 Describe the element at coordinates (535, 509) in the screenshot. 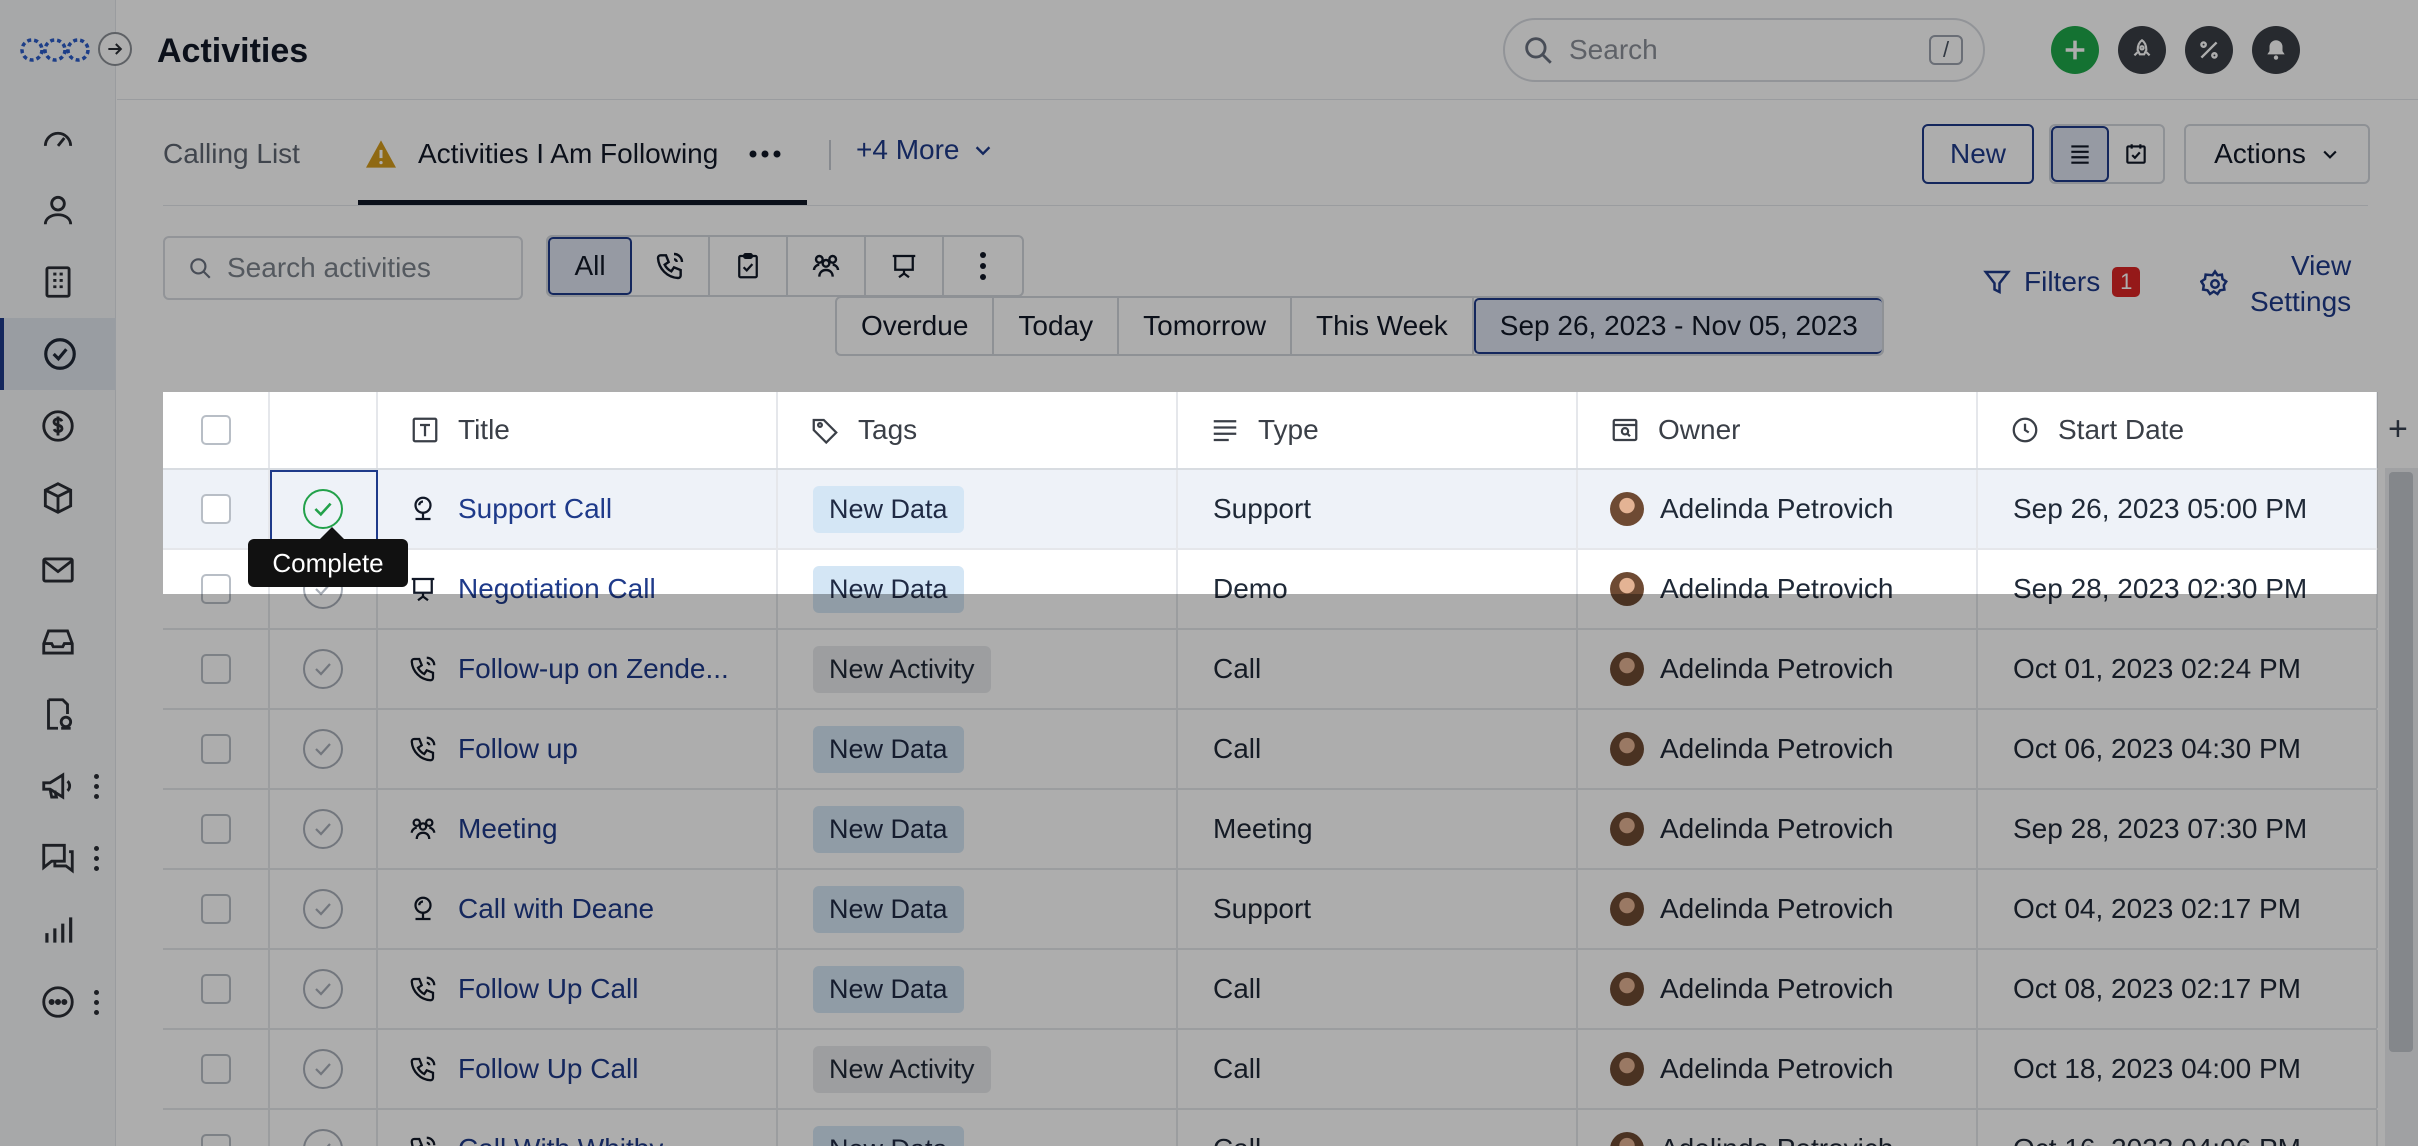

I see `activity-title-link: Support Call` at that location.